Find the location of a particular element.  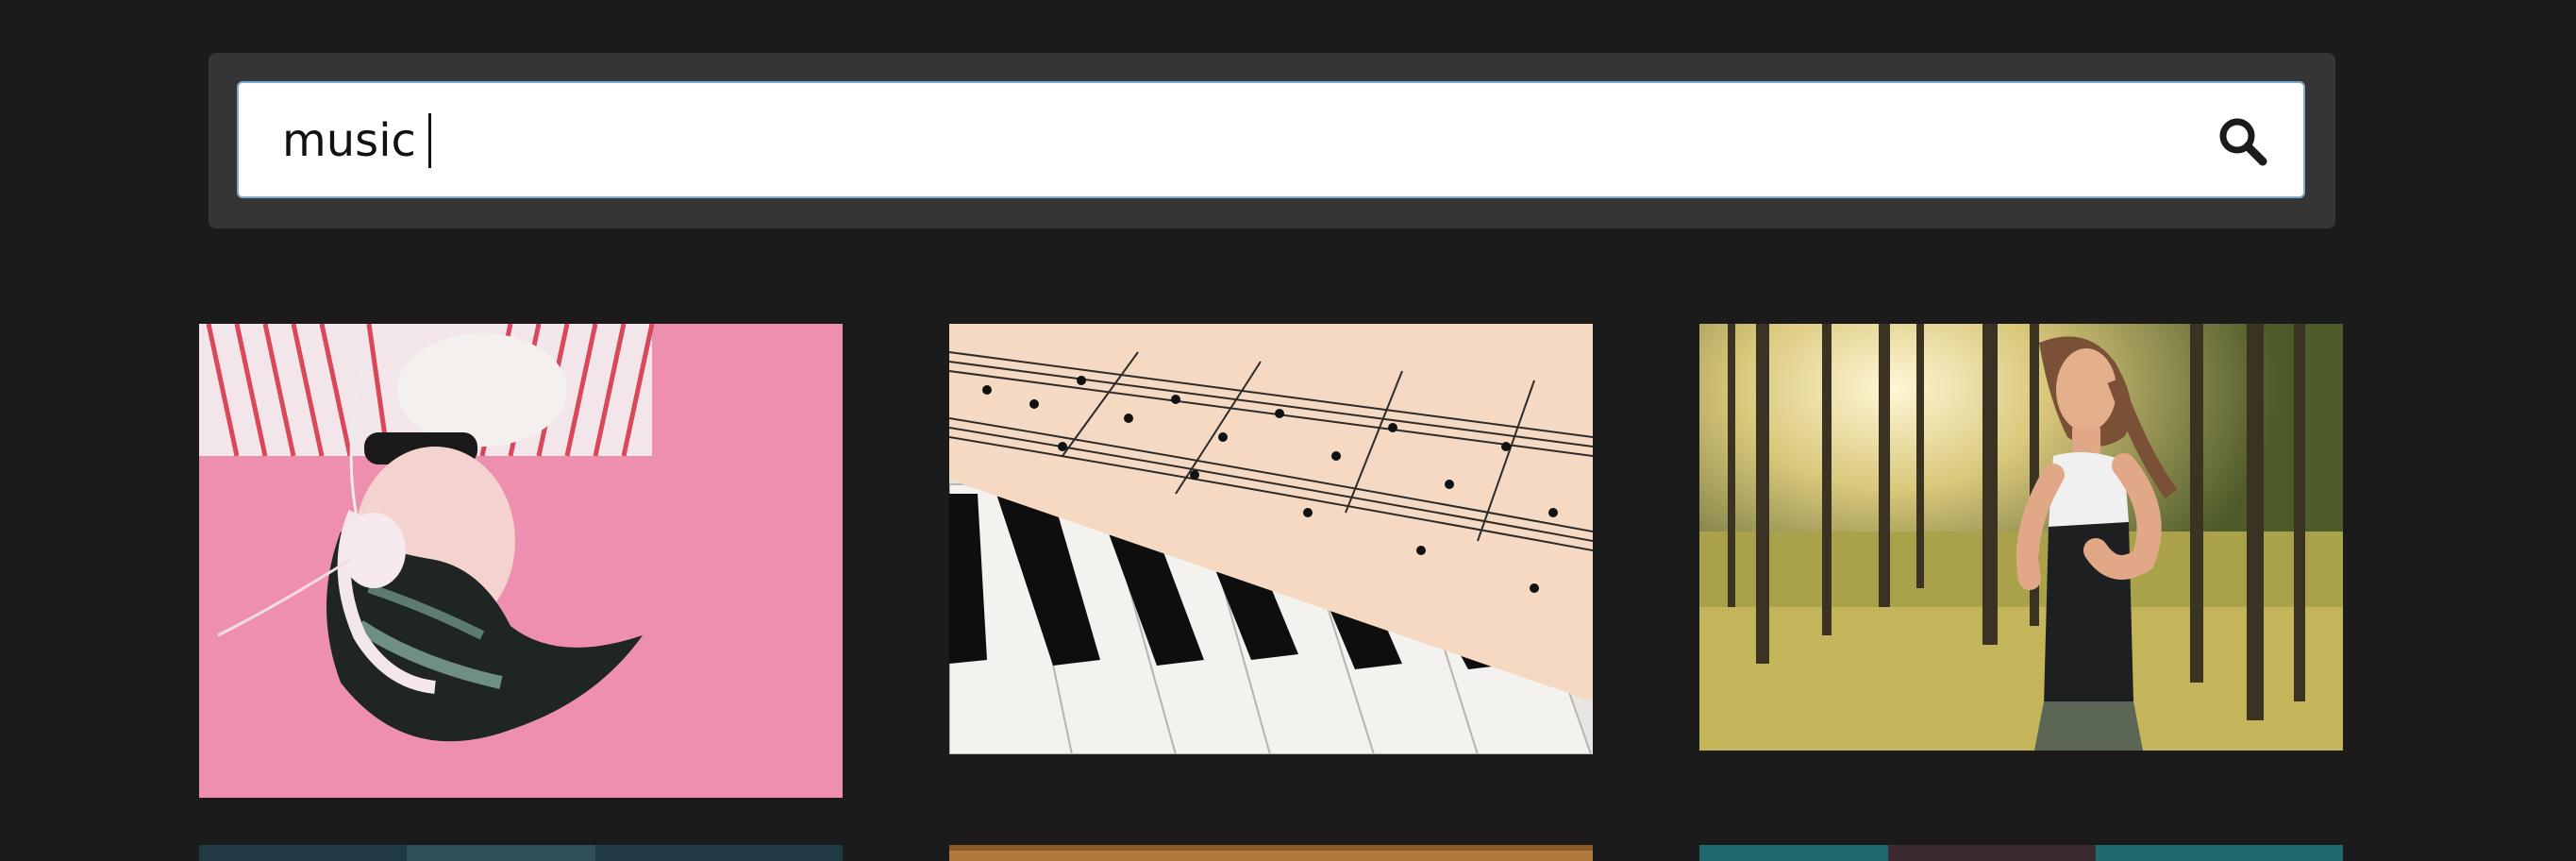

sheet-music-piano-image is located at coordinates (1271, 539).